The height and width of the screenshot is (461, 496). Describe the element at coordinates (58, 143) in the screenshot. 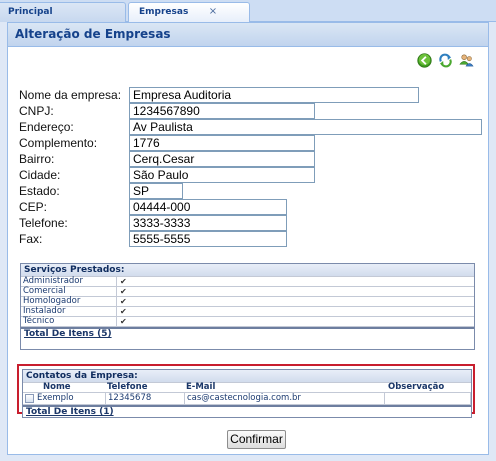

I see `complemento-label: Complemento:` at that location.